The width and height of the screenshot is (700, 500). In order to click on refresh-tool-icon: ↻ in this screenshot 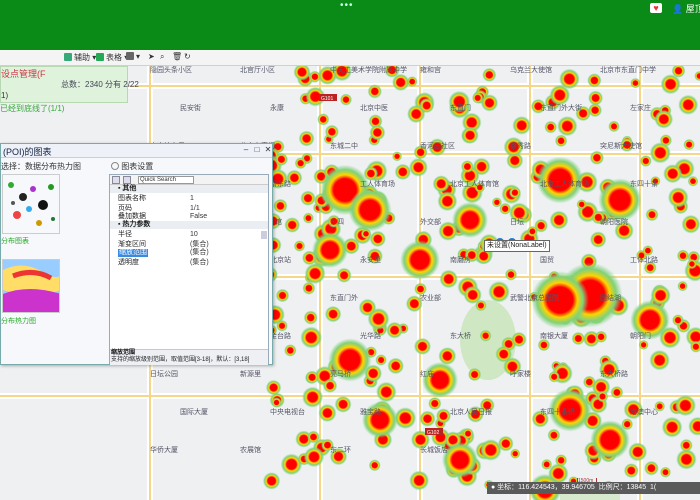, I will do `click(187, 56)`.